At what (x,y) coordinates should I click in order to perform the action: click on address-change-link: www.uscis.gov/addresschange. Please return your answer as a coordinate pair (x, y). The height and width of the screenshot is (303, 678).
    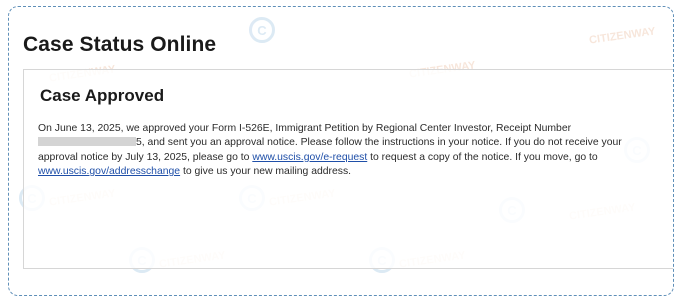
    Looking at the image, I should click on (109, 171).